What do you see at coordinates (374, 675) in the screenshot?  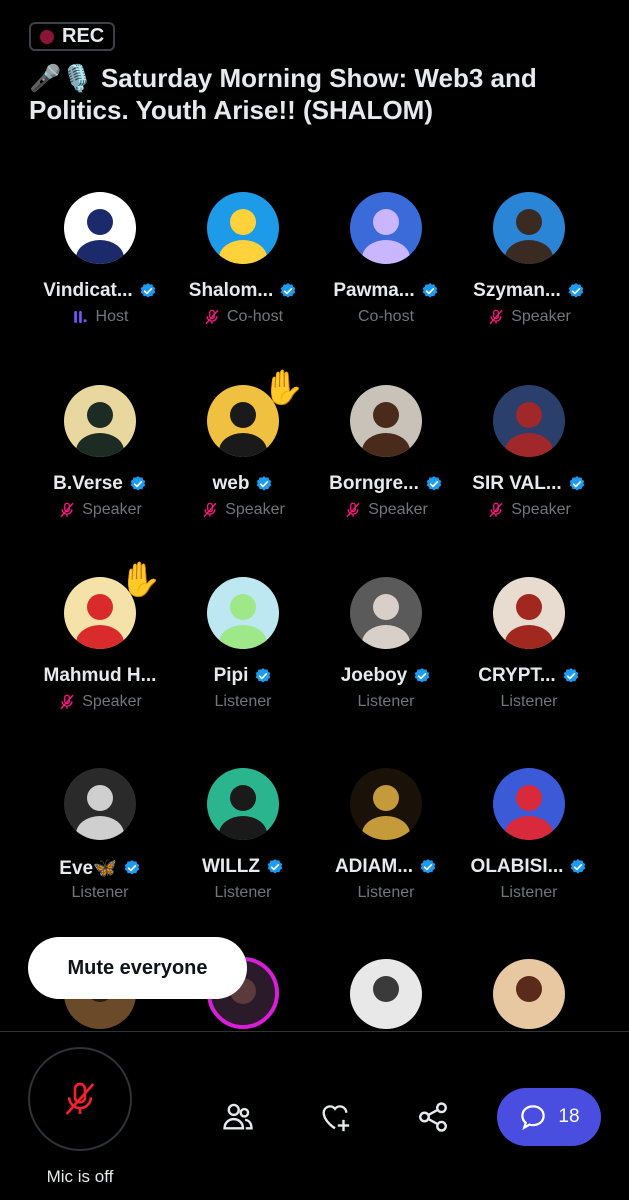 I see `participant-name: Joeboy` at bounding box center [374, 675].